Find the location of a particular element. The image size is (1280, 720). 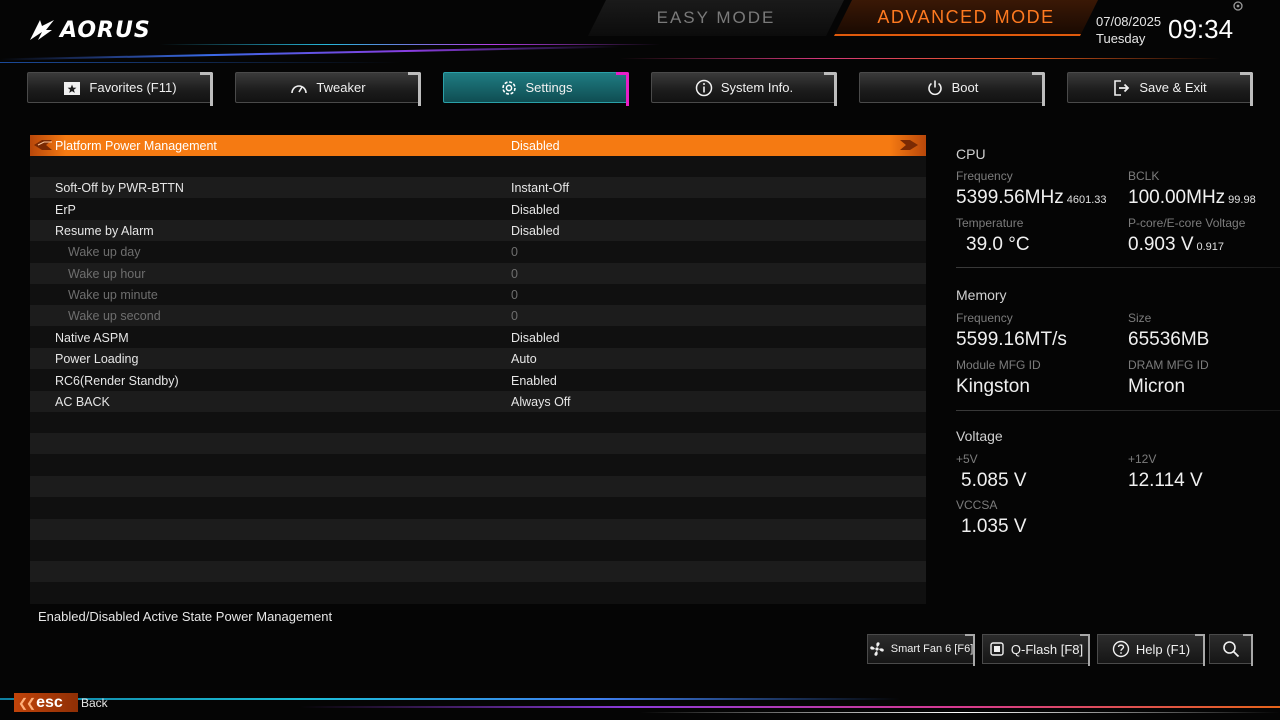

setting-row-platform-power-management: Platform Power Management Disabled is located at coordinates (478, 145).